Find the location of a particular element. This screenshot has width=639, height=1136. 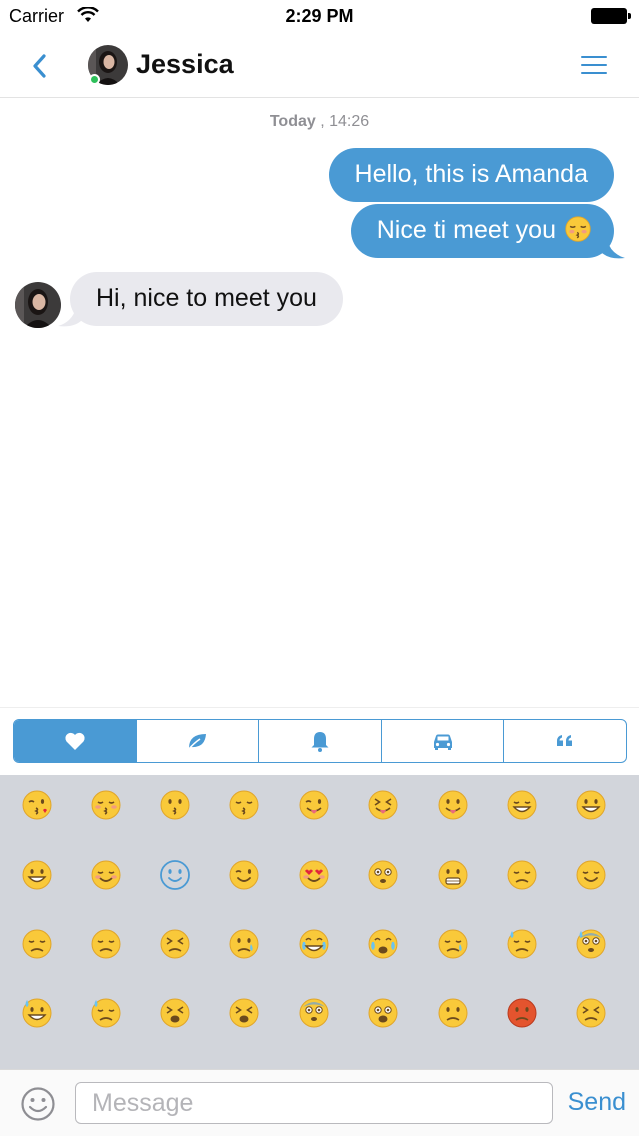

relieved-face-emoji-icon is located at coordinates (591, 875).